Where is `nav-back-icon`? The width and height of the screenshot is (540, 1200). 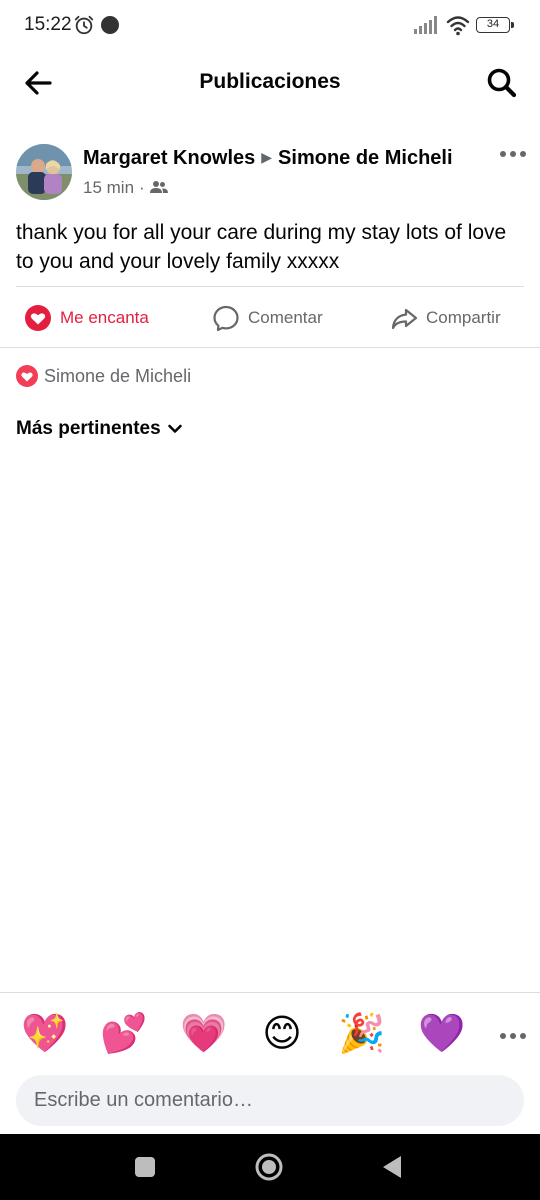 nav-back-icon is located at coordinates (392, 1167).